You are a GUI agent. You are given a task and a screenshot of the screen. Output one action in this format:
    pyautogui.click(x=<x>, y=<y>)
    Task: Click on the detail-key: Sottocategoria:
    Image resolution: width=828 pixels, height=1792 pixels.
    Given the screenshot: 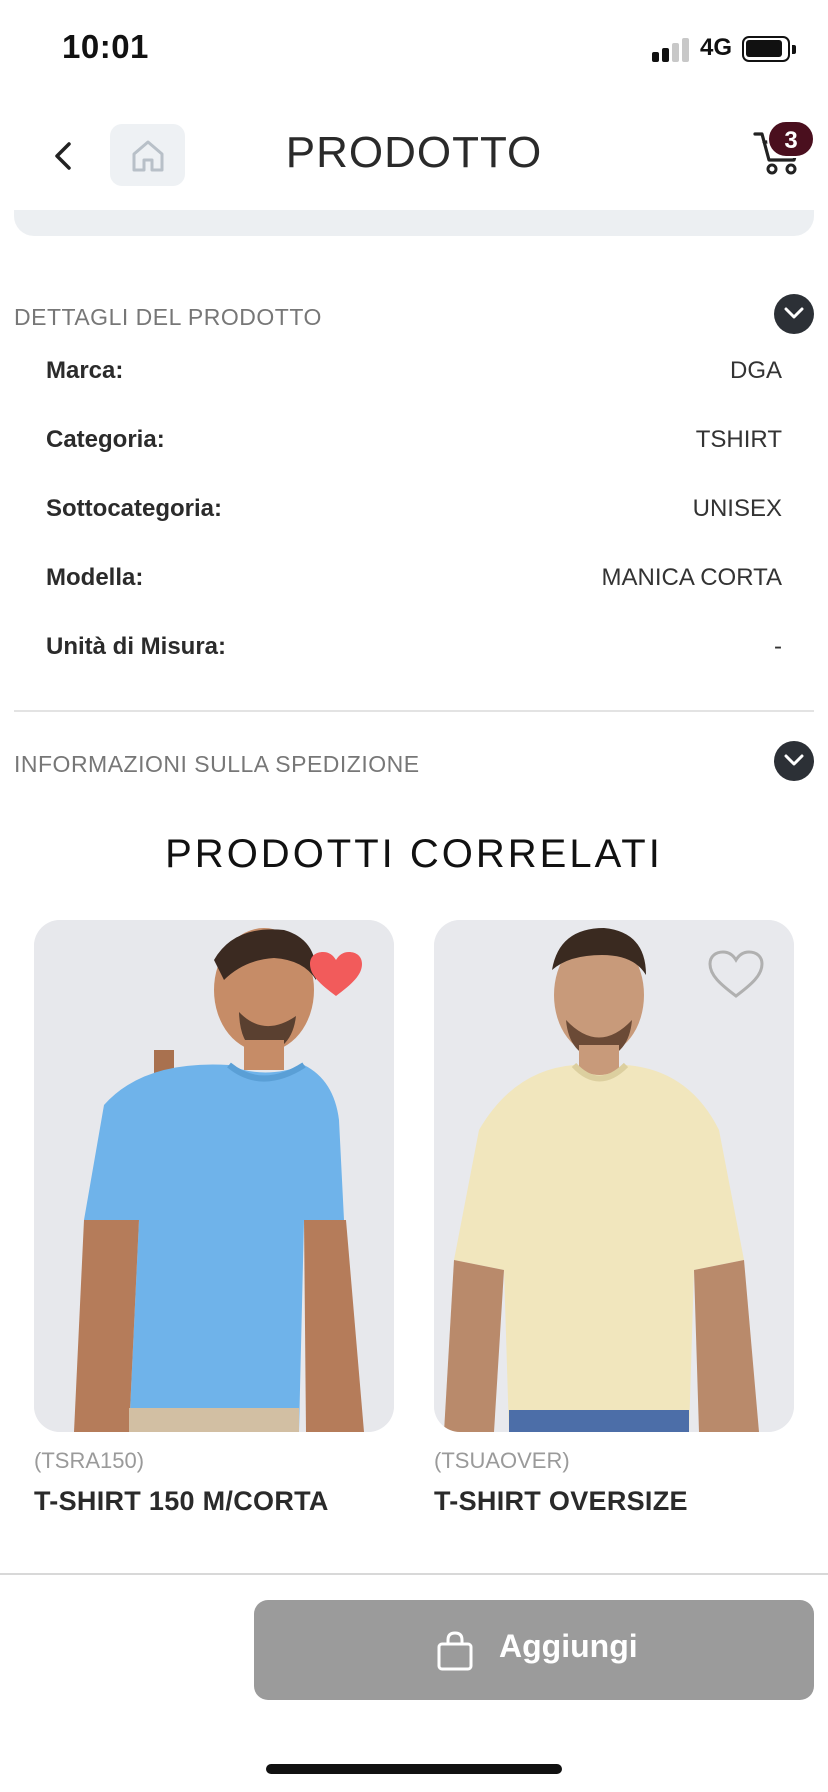 What is the action you would take?
    pyautogui.click(x=134, y=508)
    